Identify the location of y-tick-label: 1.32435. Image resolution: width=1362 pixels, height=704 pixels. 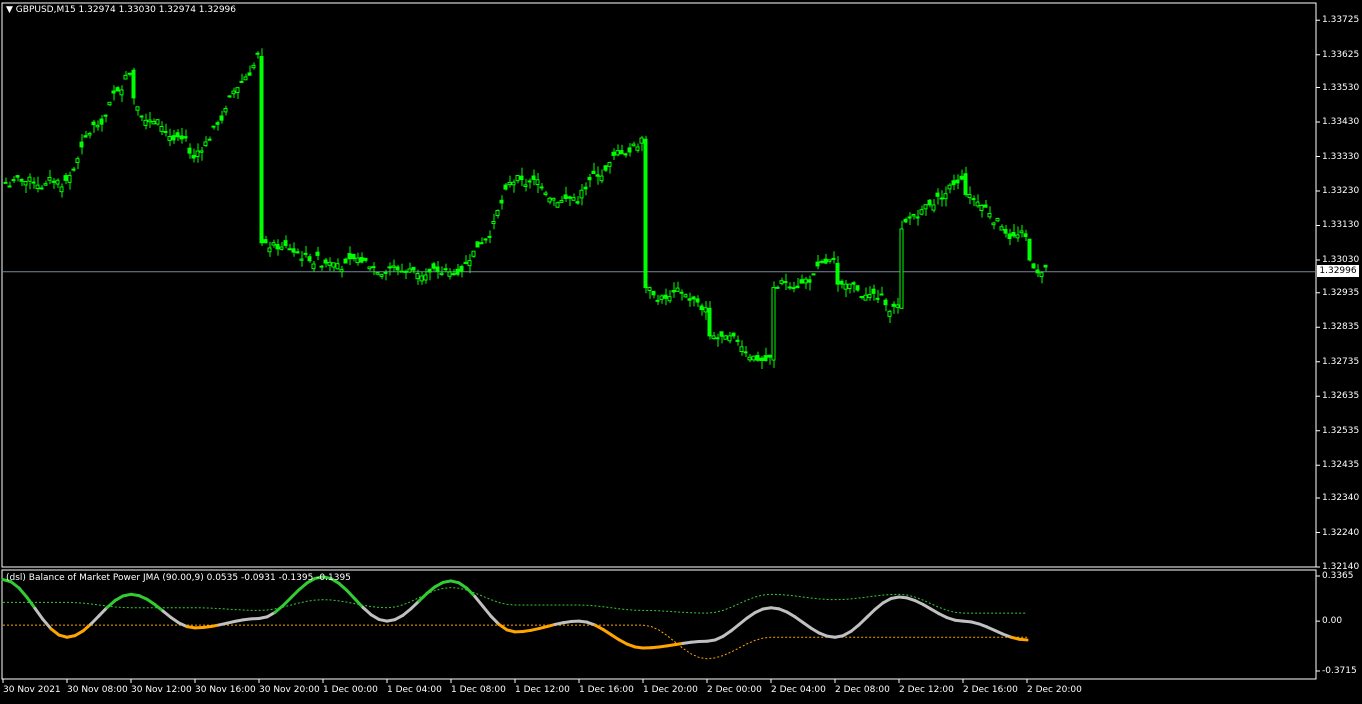
(1340, 465).